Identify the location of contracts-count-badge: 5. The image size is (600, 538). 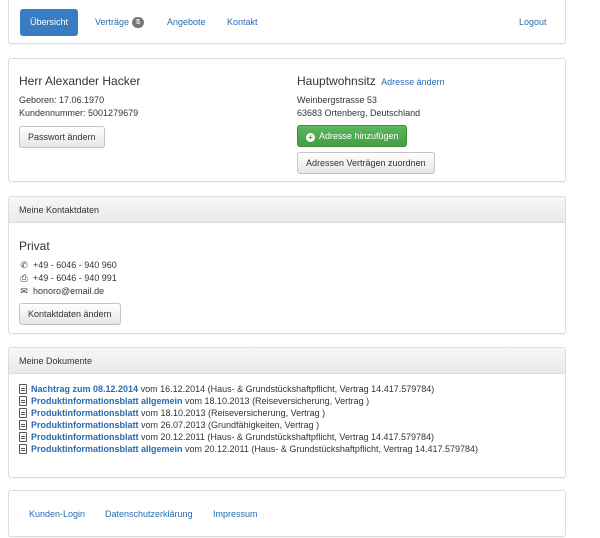
(138, 22).